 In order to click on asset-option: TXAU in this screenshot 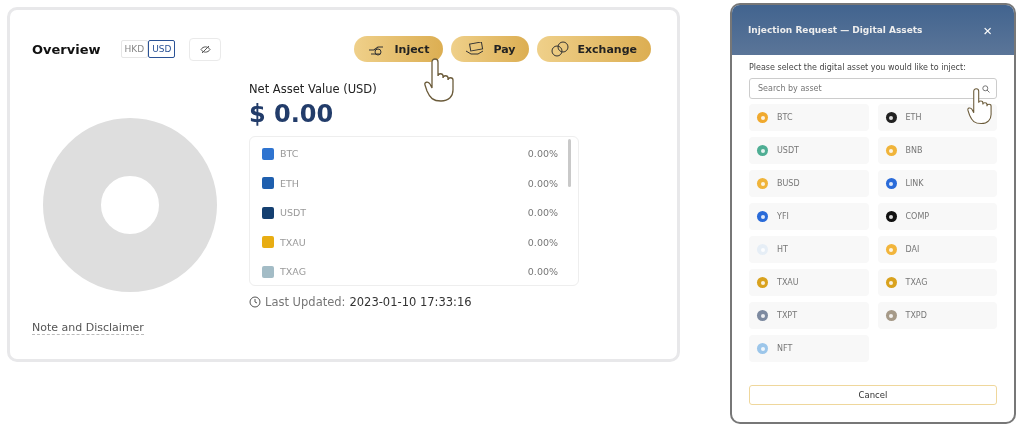, I will do `click(809, 282)`.